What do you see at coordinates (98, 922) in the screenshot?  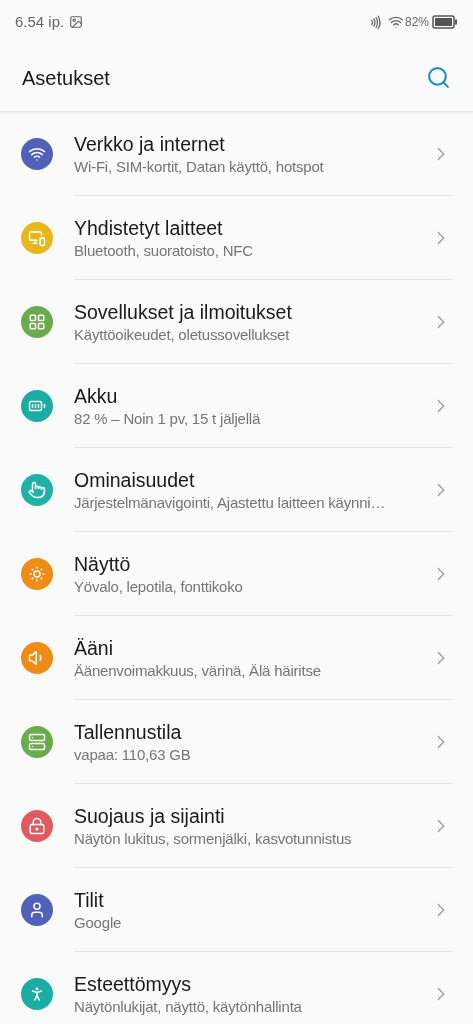 I see `item-subtitle: Google` at bounding box center [98, 922].